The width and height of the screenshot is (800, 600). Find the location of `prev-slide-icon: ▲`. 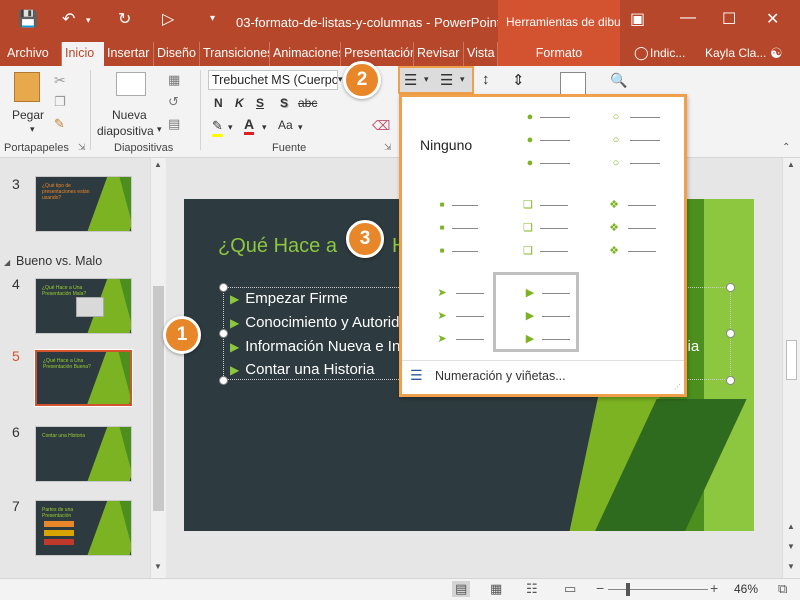

prev-slide-icon: ▲ is located at coordinates (791, 526).